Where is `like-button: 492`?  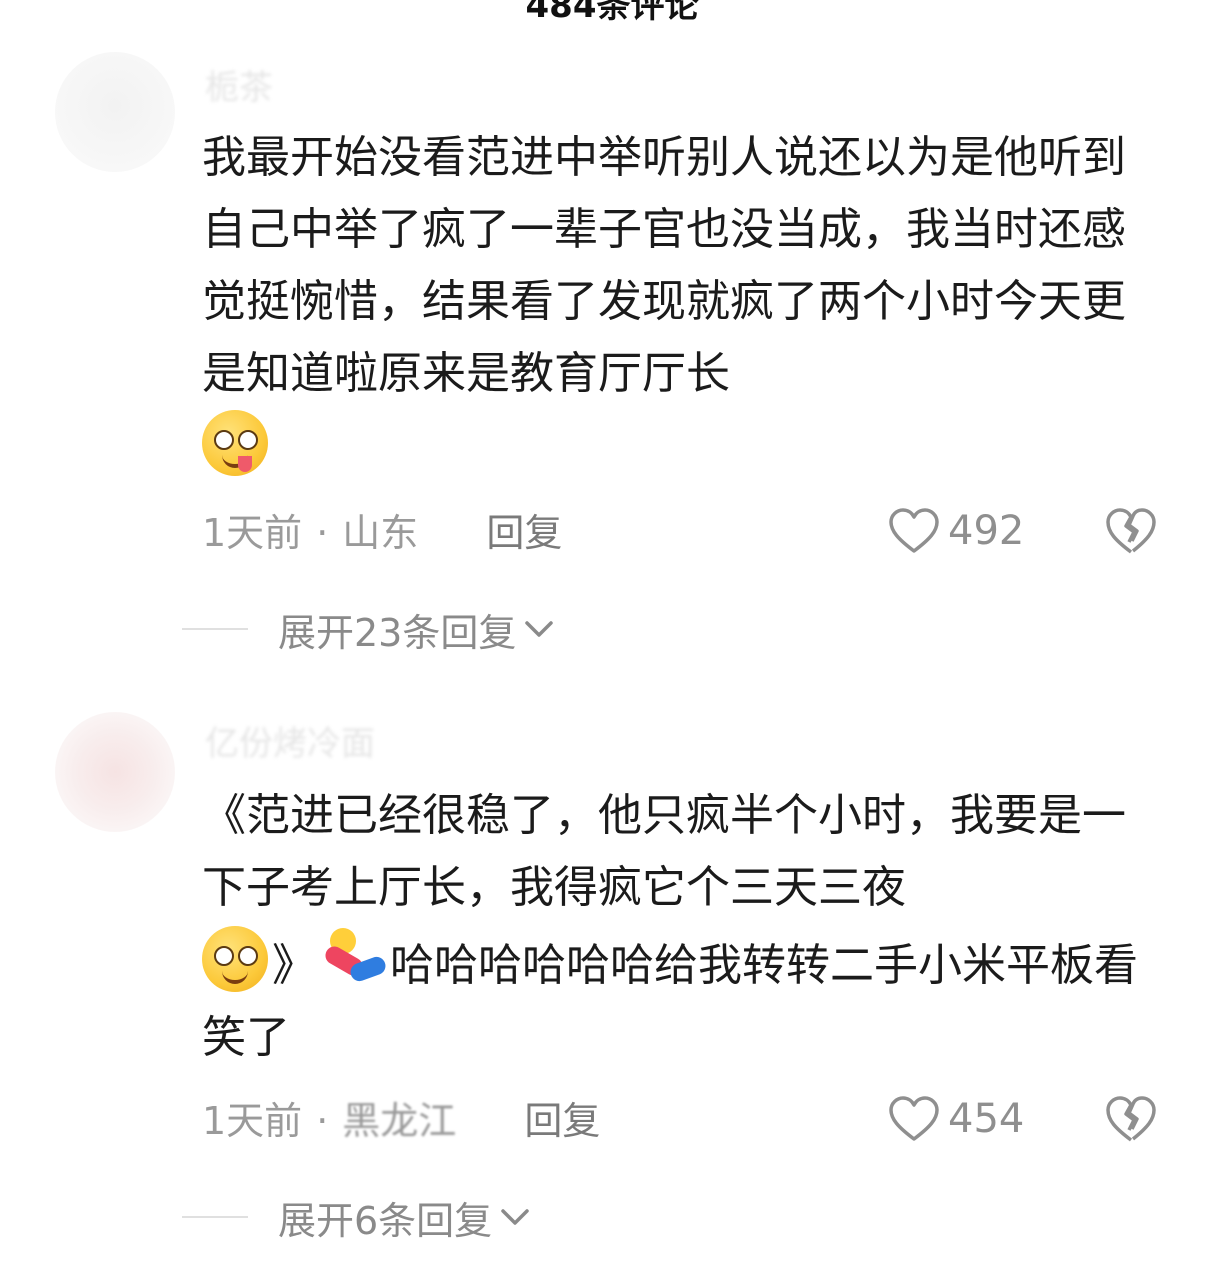
like-button: 492 is located at coordinates (956, 531).